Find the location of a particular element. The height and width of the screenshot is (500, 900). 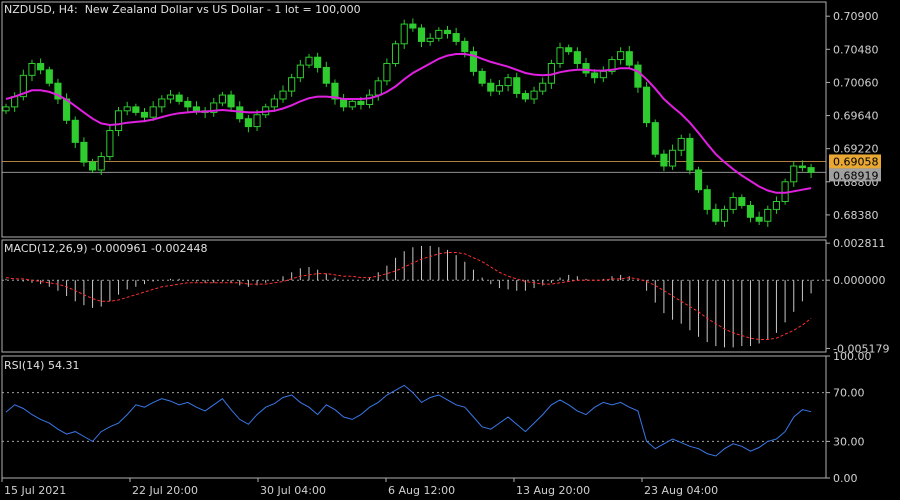

rsi-label: RSI(14) 54.31 is located at coordinates (42, 365).